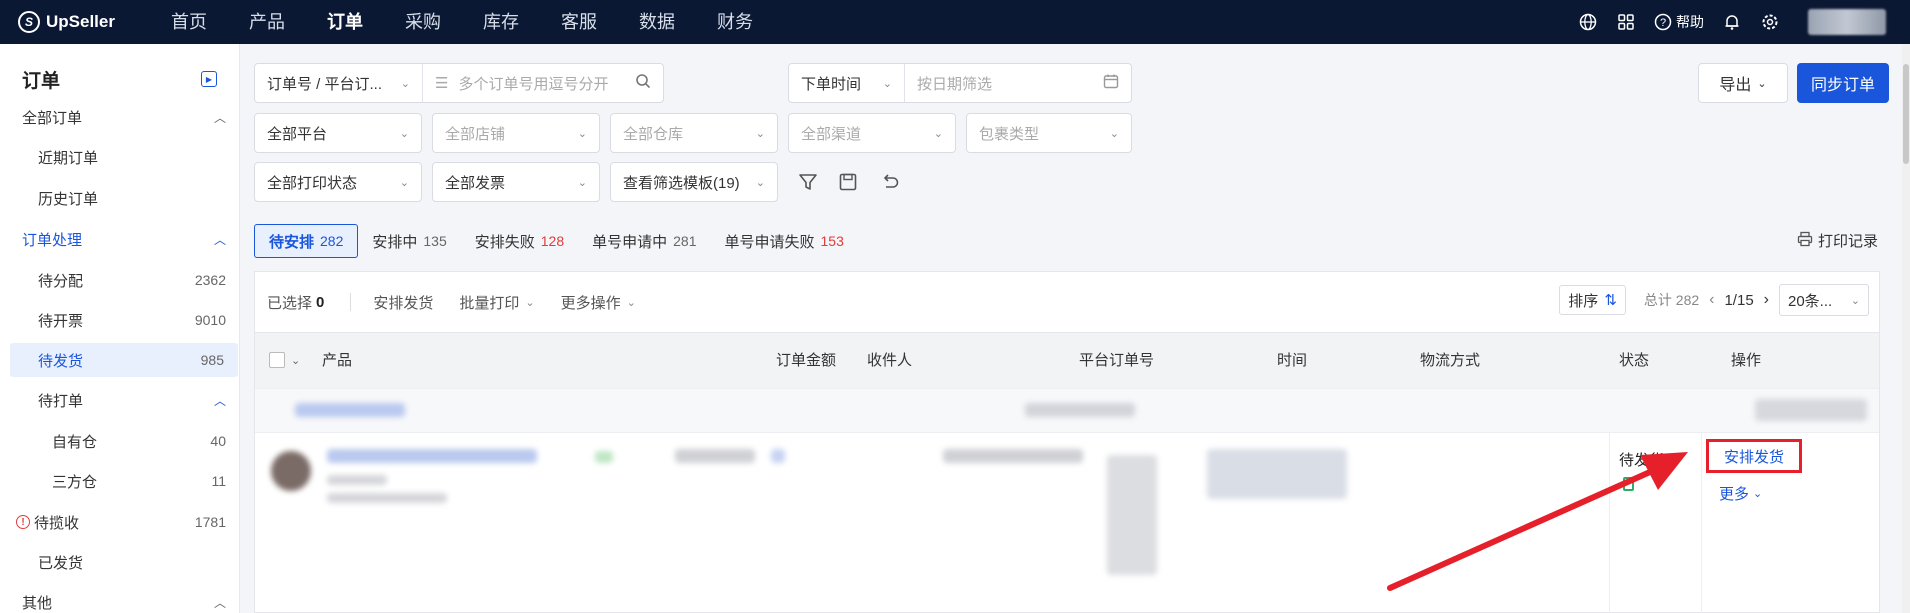 The width and height of the screenshot is (1910, 613). Describe the element at coordinates (806, 360) in the screenshot. I see `col-amount: 订单金额` at that location.